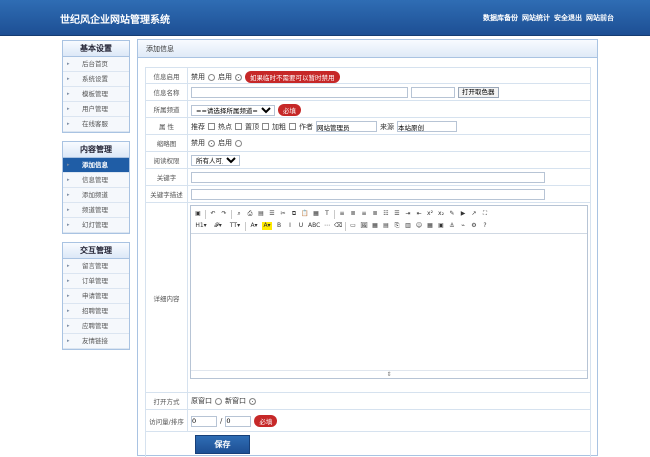 The image size is (650, 457). I want to click on info-name-input, so click(299, 92).